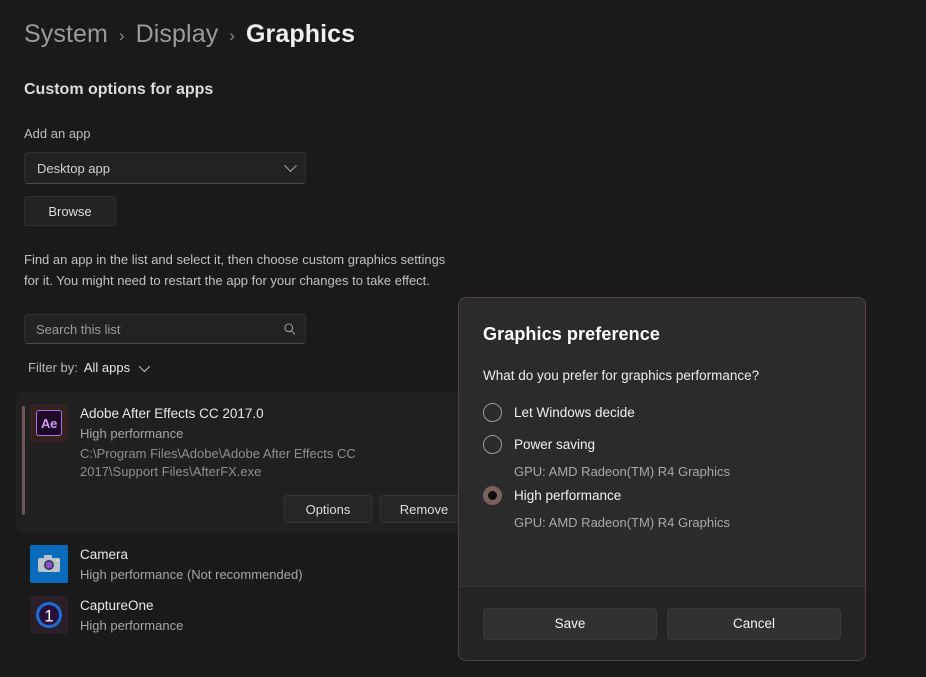 The image size is (926, 677). I want to click on app-type-dropdown: Desktop app, so click(165, 168).